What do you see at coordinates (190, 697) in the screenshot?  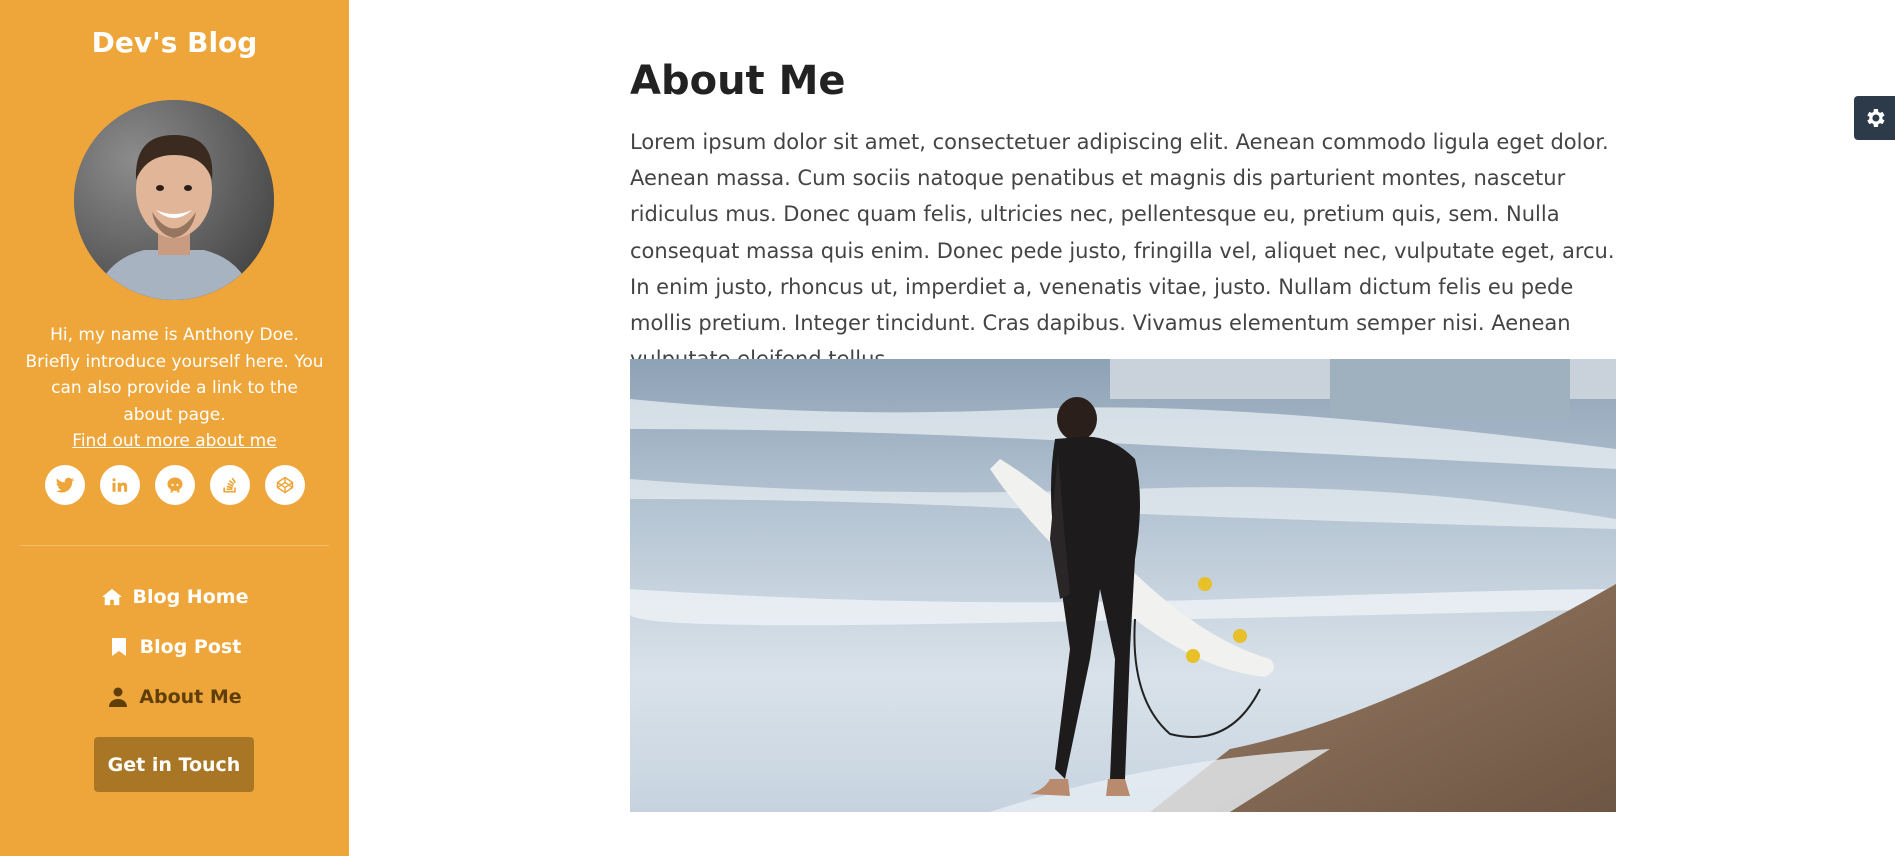 I see `nav-label-about-me: About Me` at bounding box center [190, 697].